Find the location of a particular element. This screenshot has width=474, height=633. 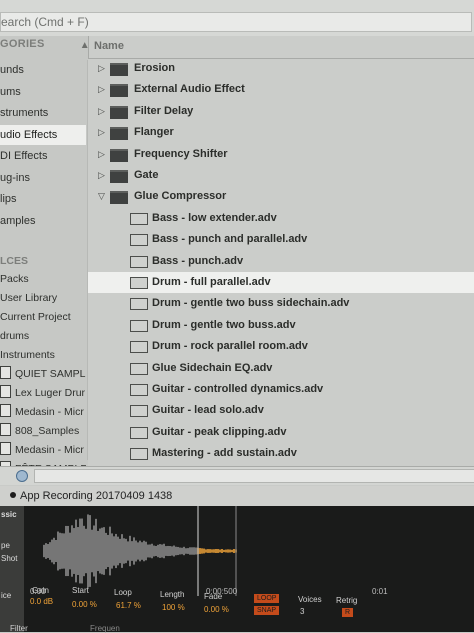

folder-row: ▷ Gate is located at coordinates (281, 175).